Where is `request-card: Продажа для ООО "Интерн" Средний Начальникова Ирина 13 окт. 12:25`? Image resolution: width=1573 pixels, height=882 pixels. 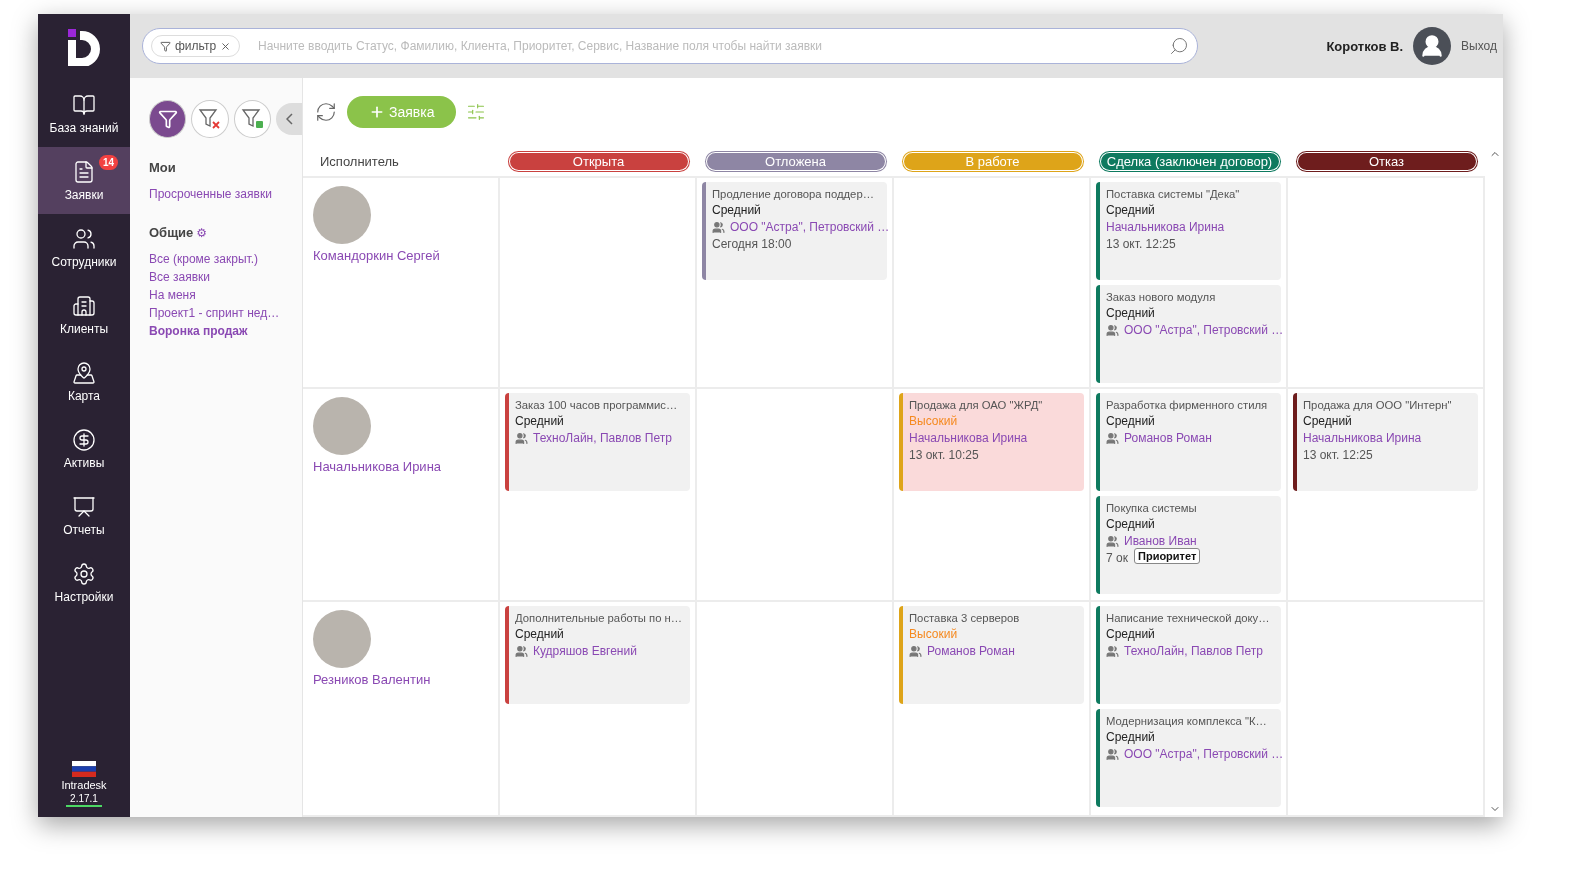 request-card: Продажа для ООО "Интерн" Средний Начальникова Ирина 13 окт. 12:25 is located at coordinates (1385, 442).